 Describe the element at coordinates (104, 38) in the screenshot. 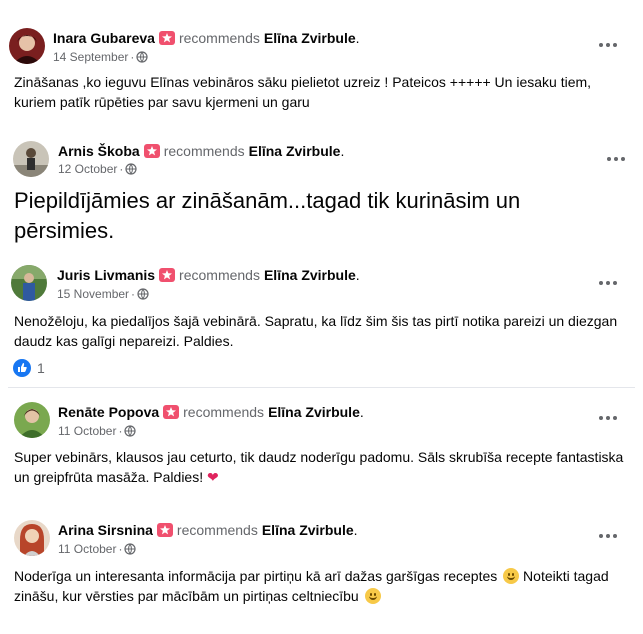

I see `author-name: Inara Gubareva` at that location.